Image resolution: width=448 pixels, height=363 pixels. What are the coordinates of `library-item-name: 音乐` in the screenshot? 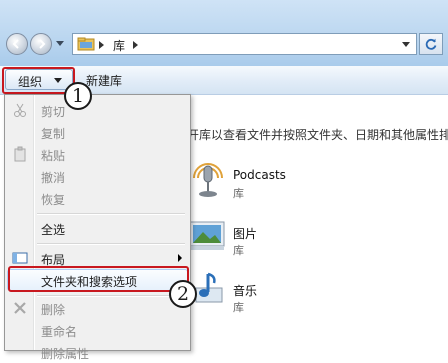 It's located at (245, 290).